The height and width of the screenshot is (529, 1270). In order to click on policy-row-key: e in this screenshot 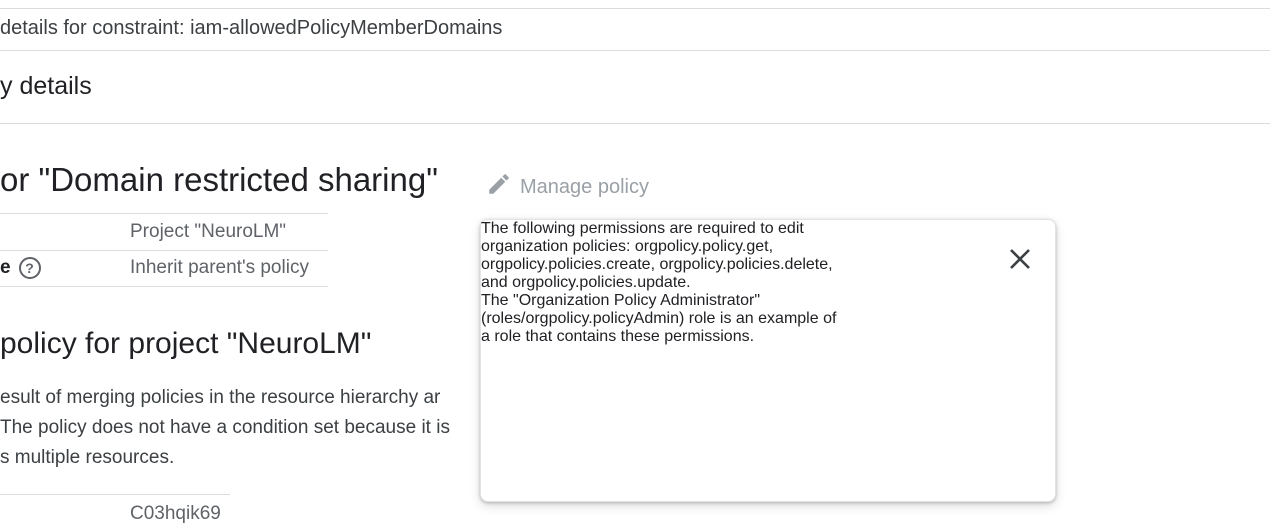, I will do `click(5, 267)`.